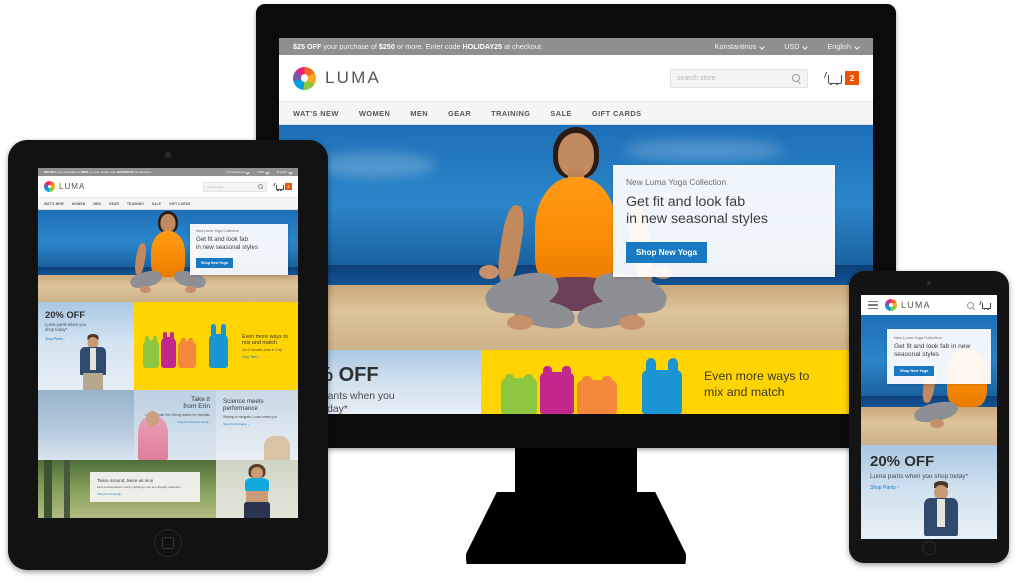  I want to click on monitor-stand, so click(576, 528).